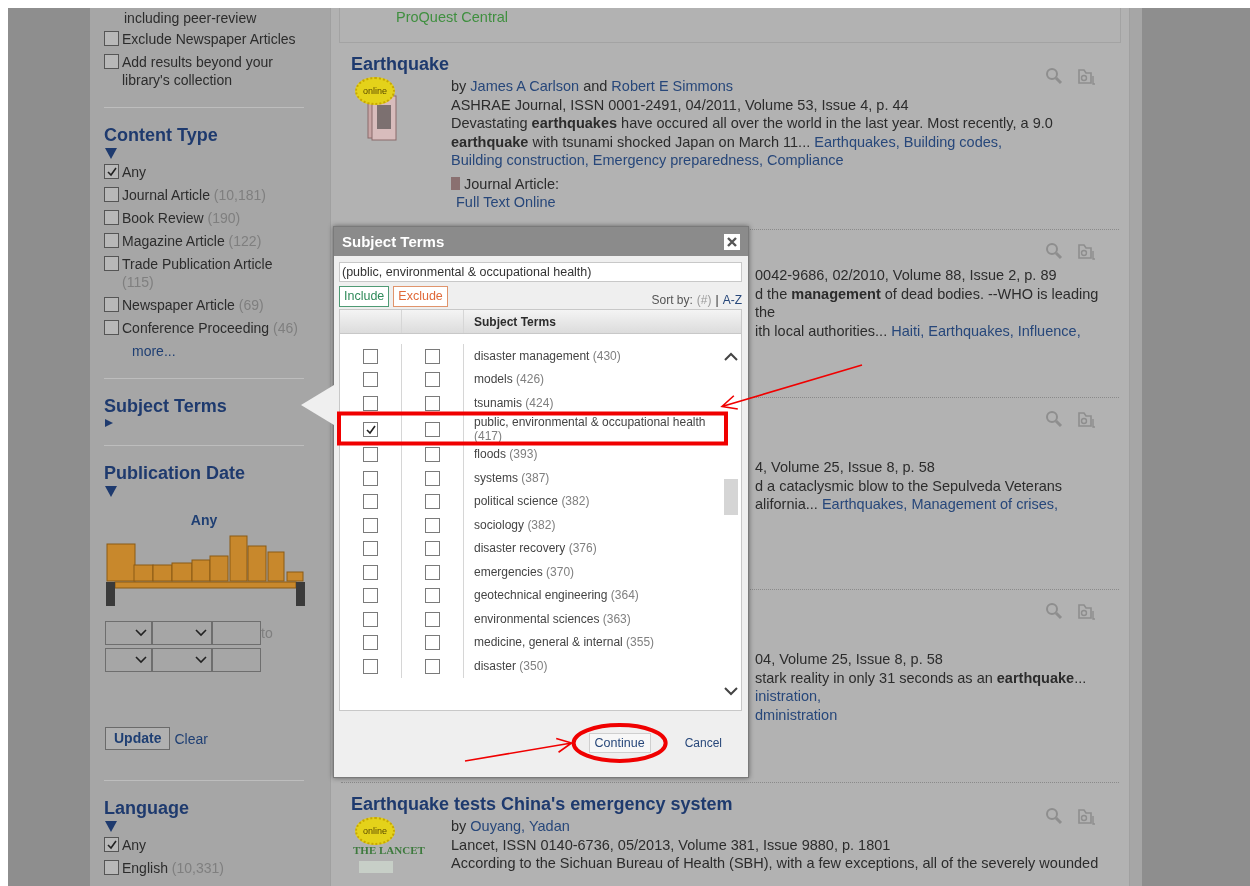  Describe the element at coordinates (619, 743) in the screenshot. I see `continue-button: Continue` at that location.